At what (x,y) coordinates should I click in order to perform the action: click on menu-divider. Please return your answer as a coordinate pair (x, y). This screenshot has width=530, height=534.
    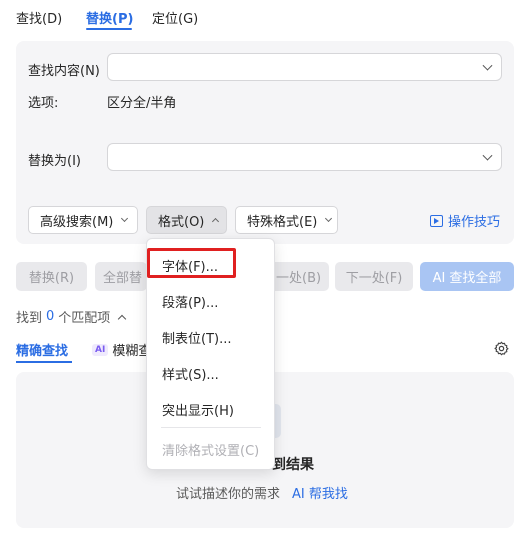
    Looking at the image, I should click on (211, 427).